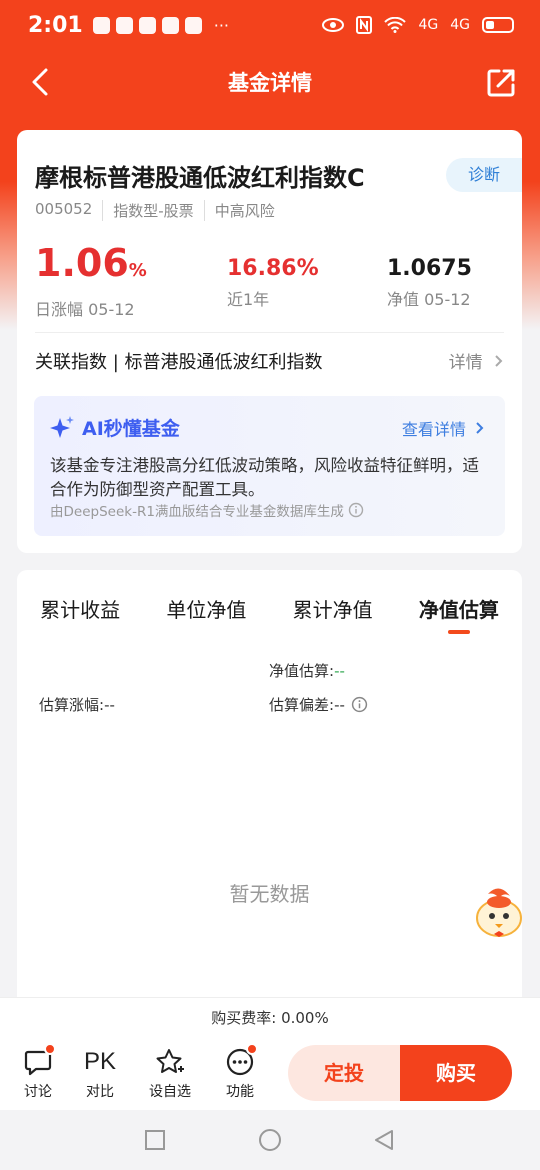 The height and width of the screenshot is (1170, 540). Describe the element at coordinates (269, 894) in the screenshot. I see `no-data-text: 暂无数据` at that location.